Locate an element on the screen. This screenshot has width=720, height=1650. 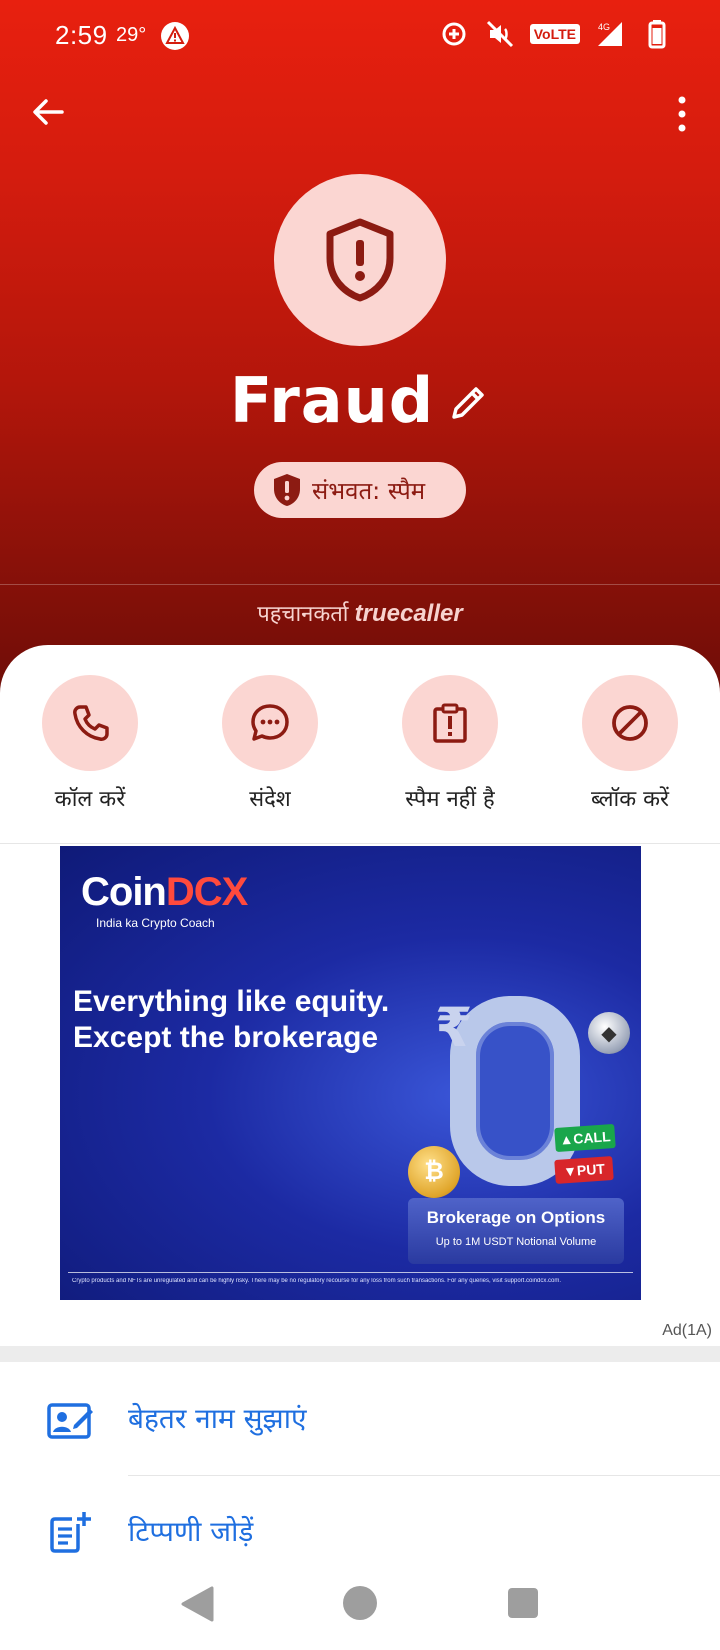
ad-offer-subtitle: Up to 1M USDT Notional Volume is located at coordinates (516, 1242).